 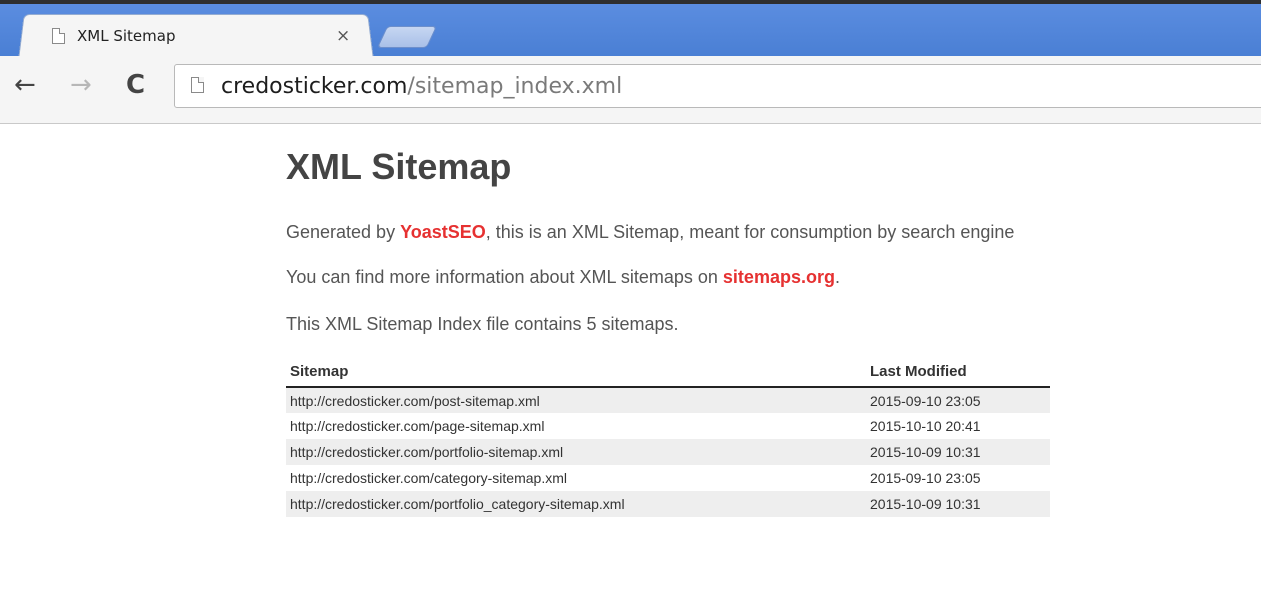 I want to click on close-icon: ×, so click(x=343, y=36).